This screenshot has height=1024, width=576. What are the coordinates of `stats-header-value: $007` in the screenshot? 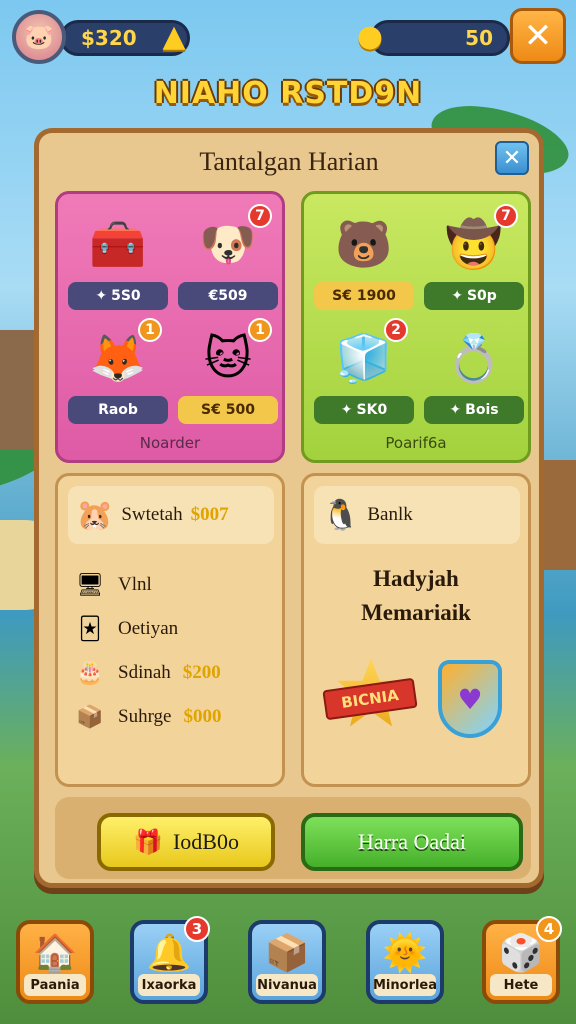 It's located at (209, 514).